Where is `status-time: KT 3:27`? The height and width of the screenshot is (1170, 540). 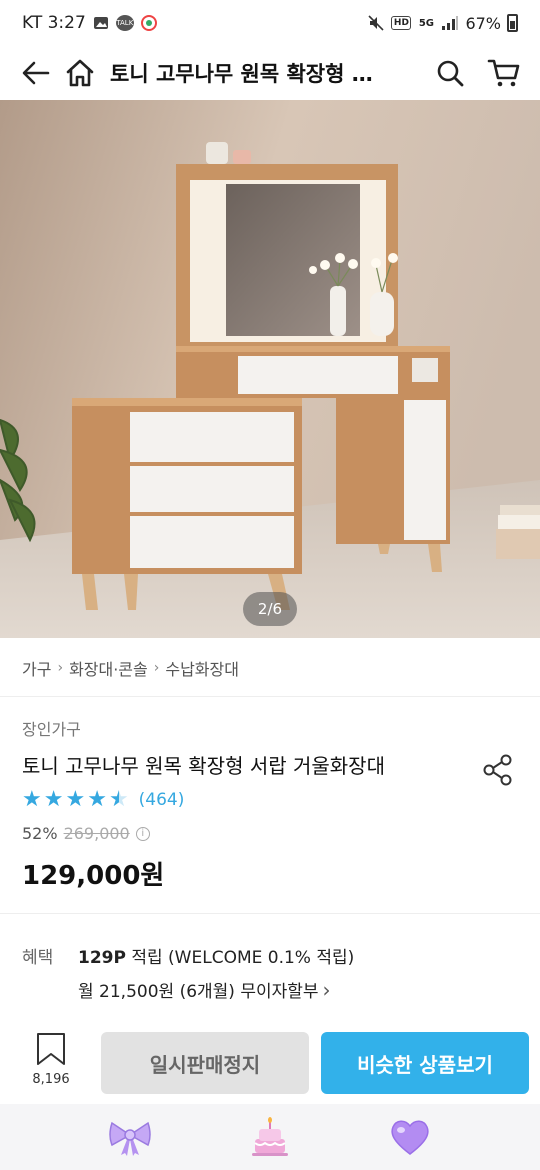
status-time: KT 3:27 is located at coordinates (54, 23).